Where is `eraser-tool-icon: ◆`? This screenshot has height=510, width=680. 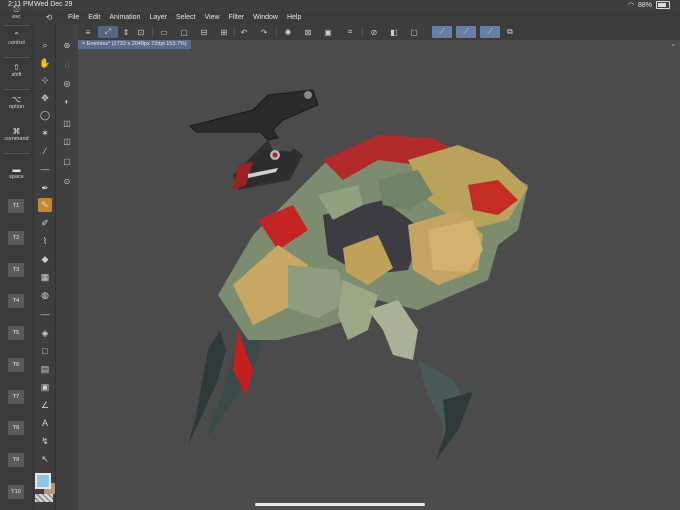 eraser-tool-icon: ◆ is located at coordinates (45, 259).